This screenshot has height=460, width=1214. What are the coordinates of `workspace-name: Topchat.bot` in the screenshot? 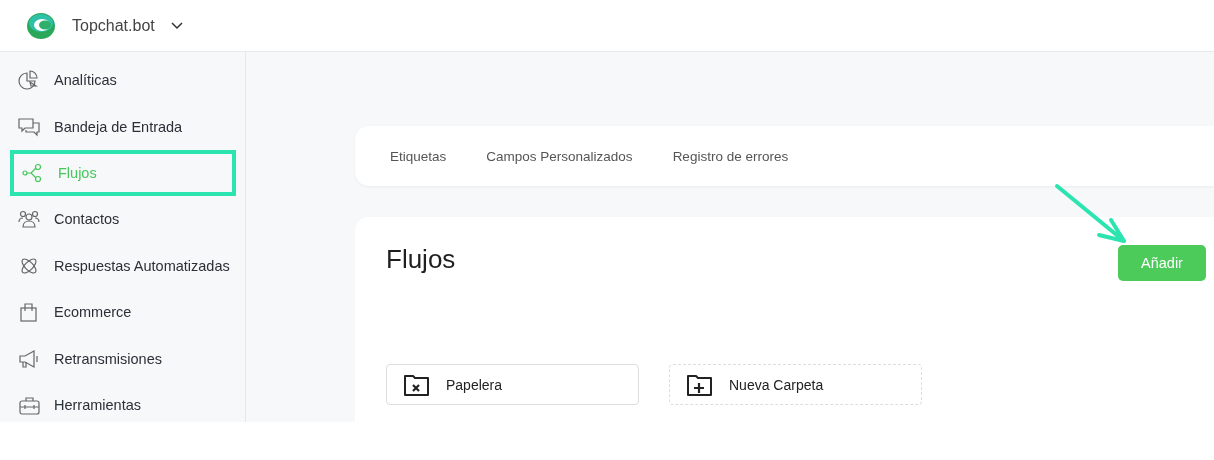 It's located at (113, 25).